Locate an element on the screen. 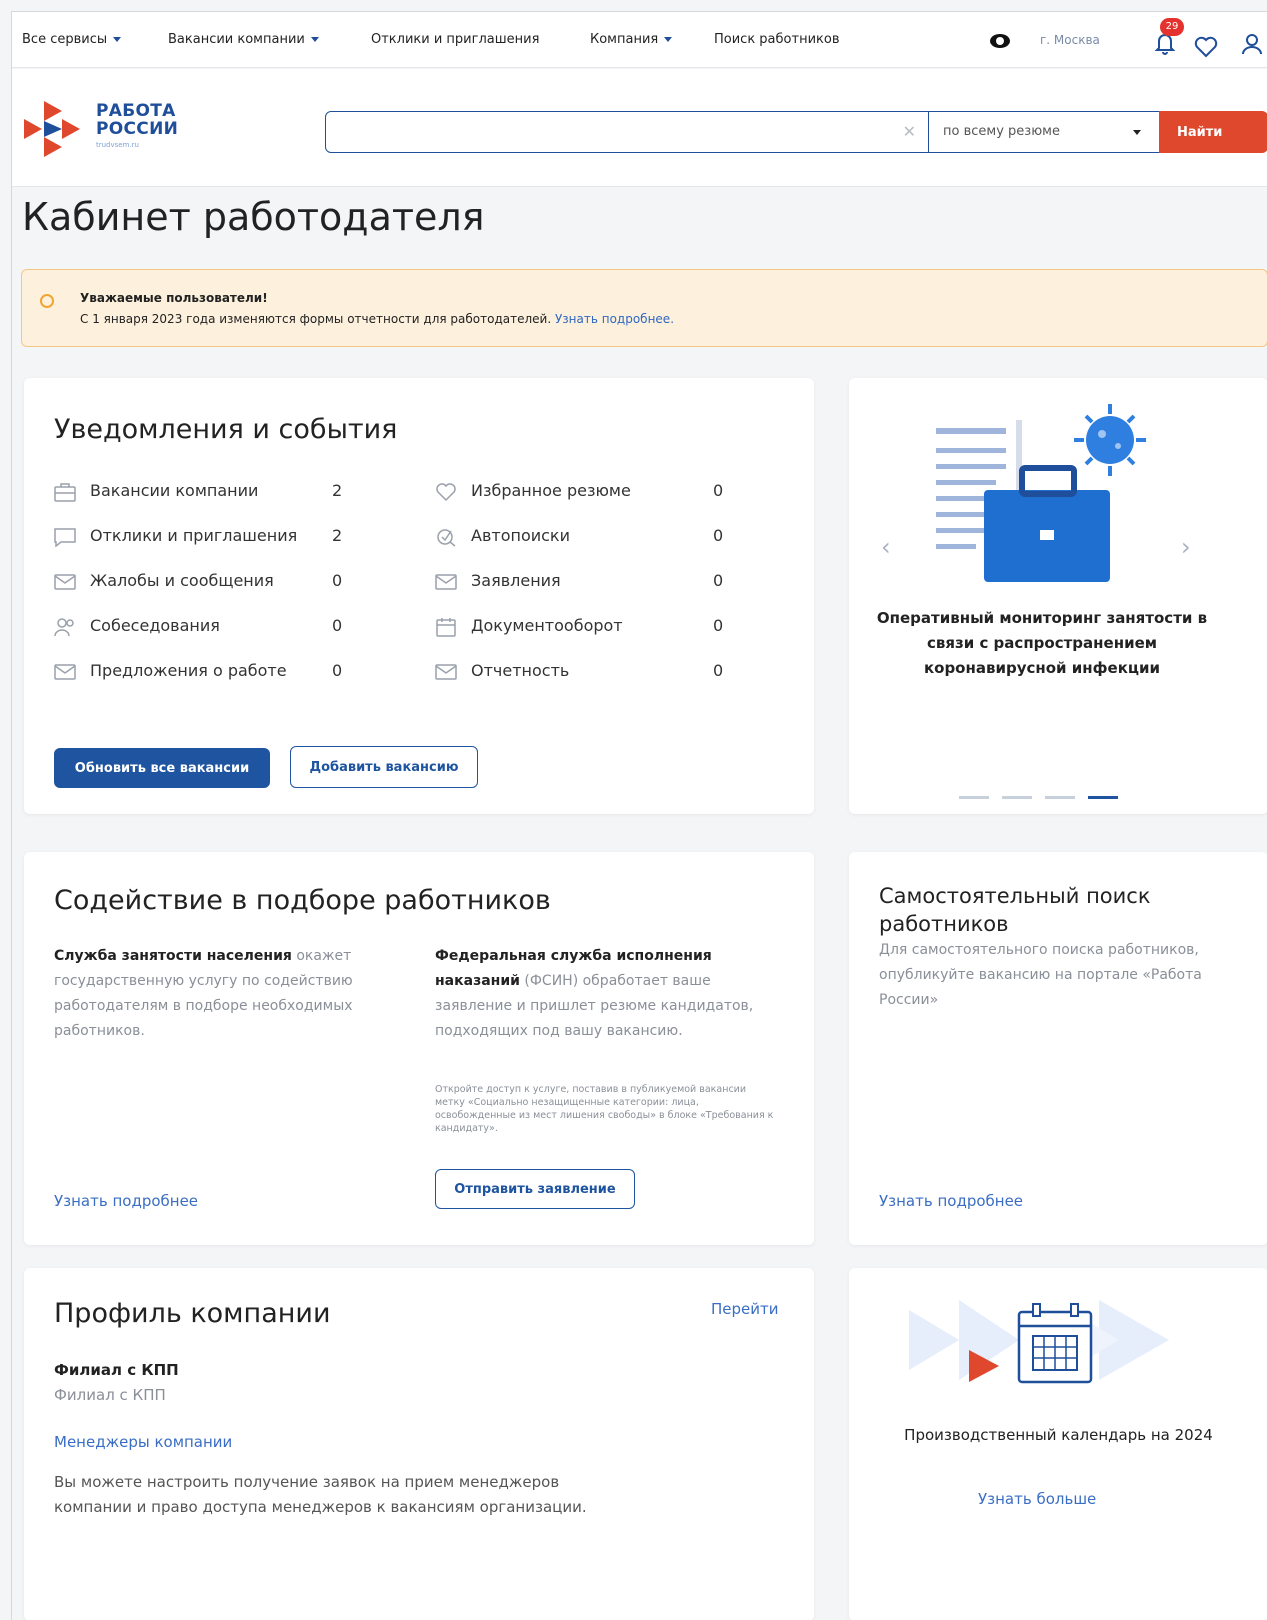 The width and height of the screenshot is (1267, 1620). notif-label: Жалобы и сообщения is located at coordinates (182, 580).